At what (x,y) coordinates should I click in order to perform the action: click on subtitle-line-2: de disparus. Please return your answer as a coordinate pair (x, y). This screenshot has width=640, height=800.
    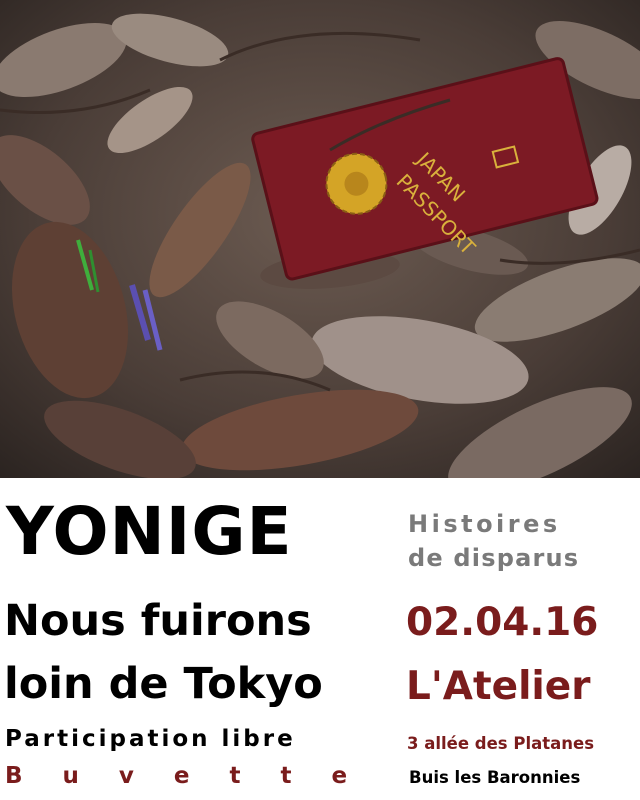
    Looking at the image, I should click on (494, 558).